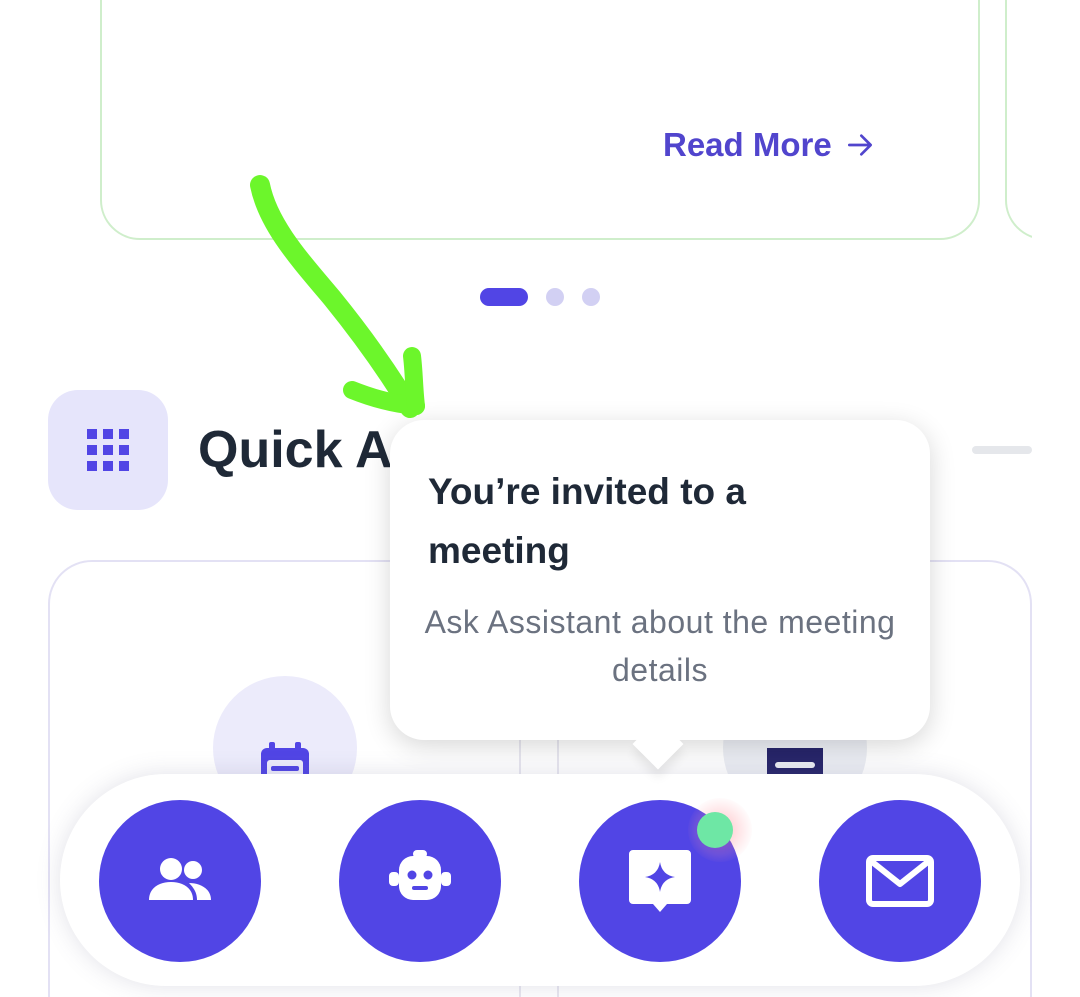 The height and width of the screenshot is (997, 1080). What do you see at coordinates (859, 145) in the screenshot?
I see `arrow-right-icon` at bounding box center [859, 145].